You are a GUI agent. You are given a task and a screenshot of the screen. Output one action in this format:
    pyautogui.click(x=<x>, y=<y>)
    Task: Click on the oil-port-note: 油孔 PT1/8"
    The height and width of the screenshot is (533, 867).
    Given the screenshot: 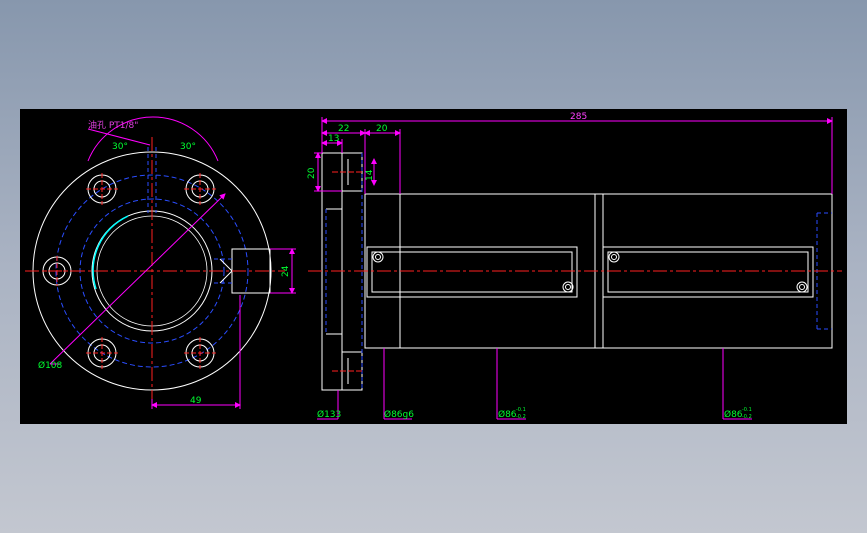 What is the action you would take?
    pyautogui.click(x=113, y=125)
    